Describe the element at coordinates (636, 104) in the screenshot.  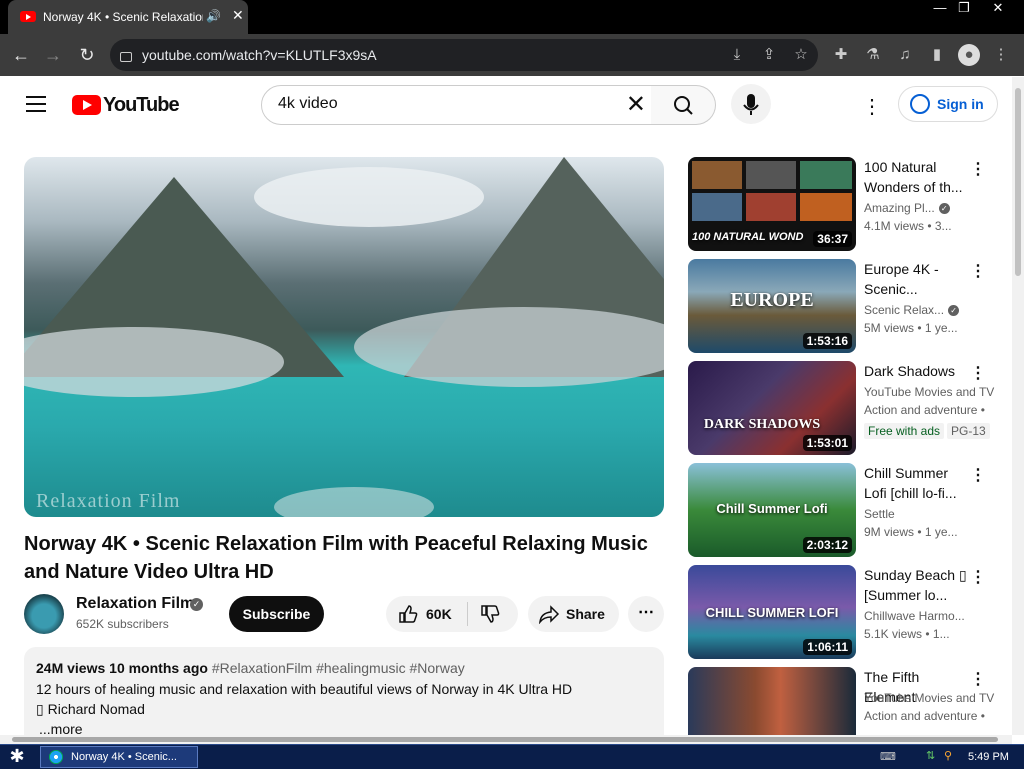
I see `clear-search-icon: ✕` at that location.